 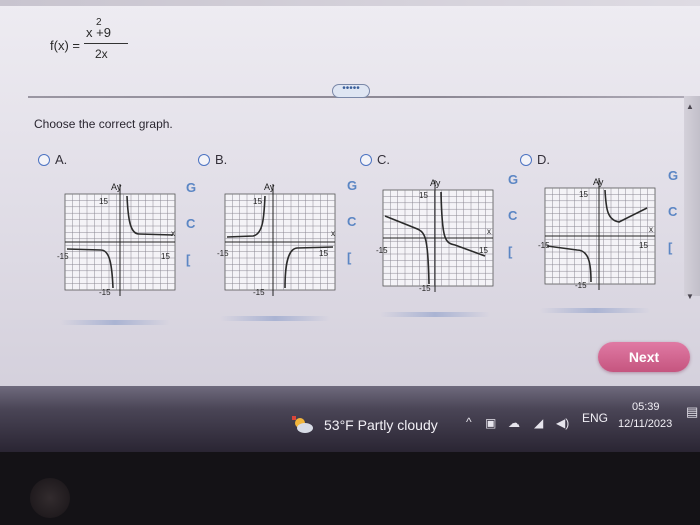 I want to click on language-indicator: ENG, so click(x=595, y=418).